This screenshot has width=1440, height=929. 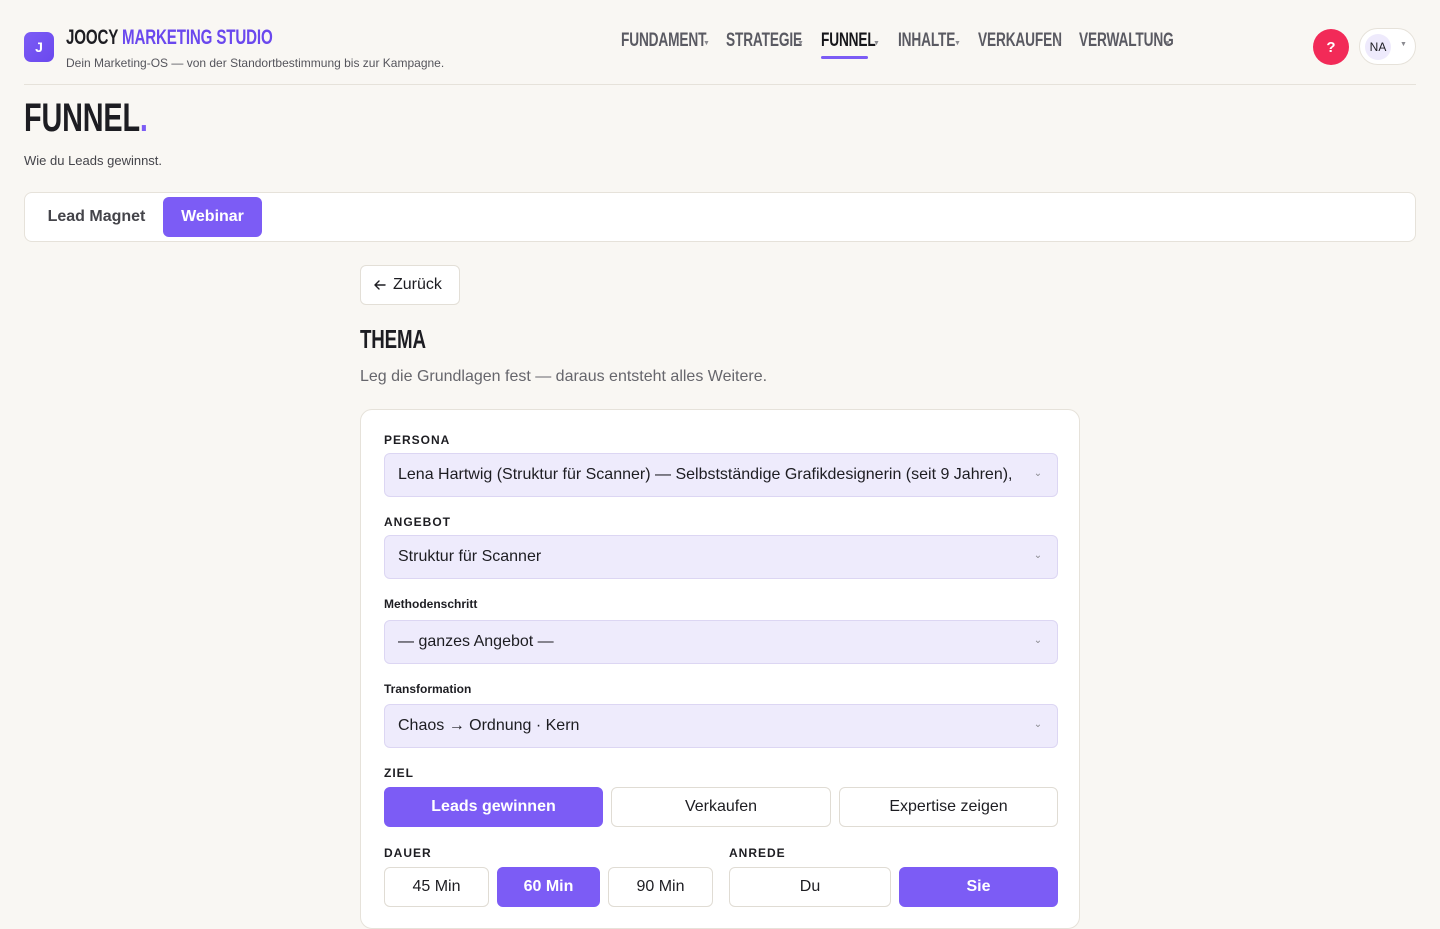 I want to click on page-title-text: FUNNEL, so click(x=82, y=118).